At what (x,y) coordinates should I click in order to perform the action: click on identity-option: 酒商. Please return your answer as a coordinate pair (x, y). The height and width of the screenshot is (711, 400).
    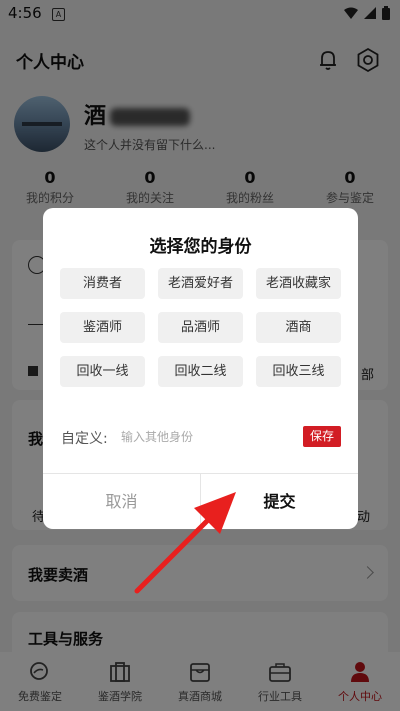
    Looking at the image, I should click on (298, 327).